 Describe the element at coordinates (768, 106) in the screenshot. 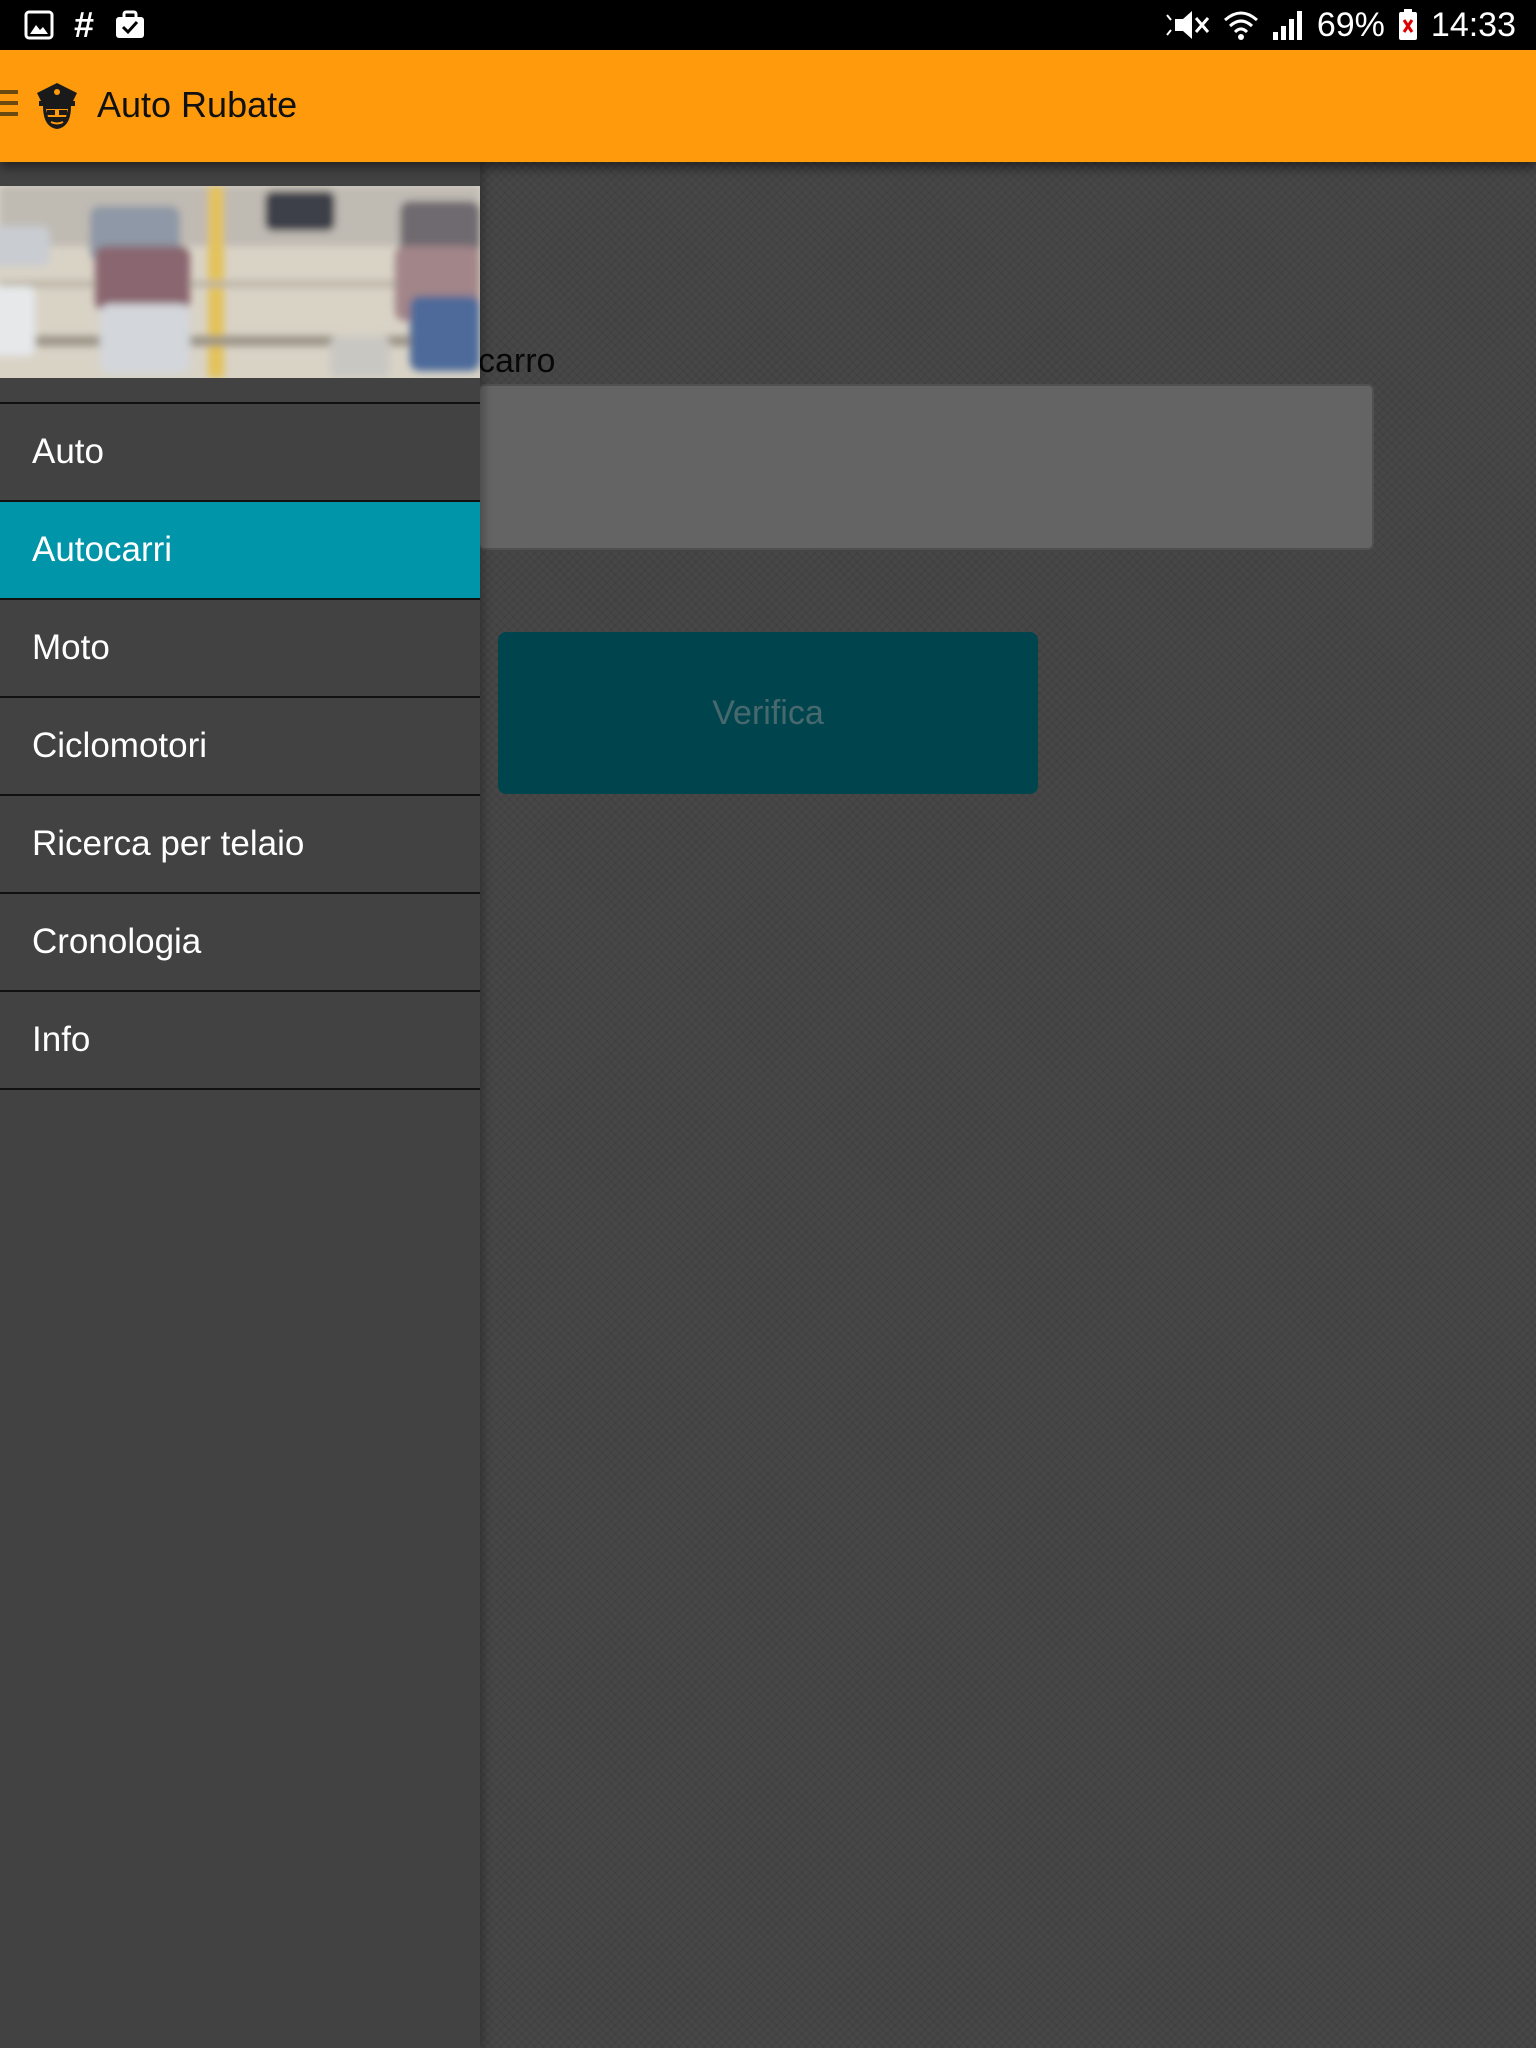

I see `app-bar: Auto Rubate` at that location.